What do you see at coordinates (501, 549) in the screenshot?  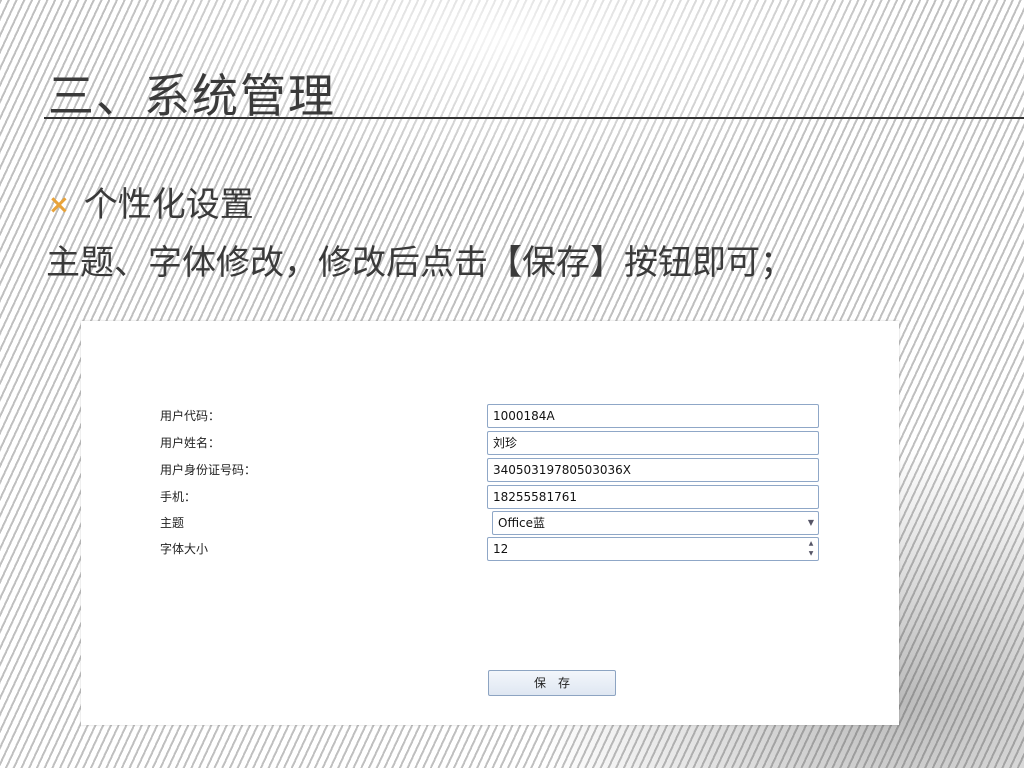 I see `font-size-value: 12` at bounding box center [501, 549].